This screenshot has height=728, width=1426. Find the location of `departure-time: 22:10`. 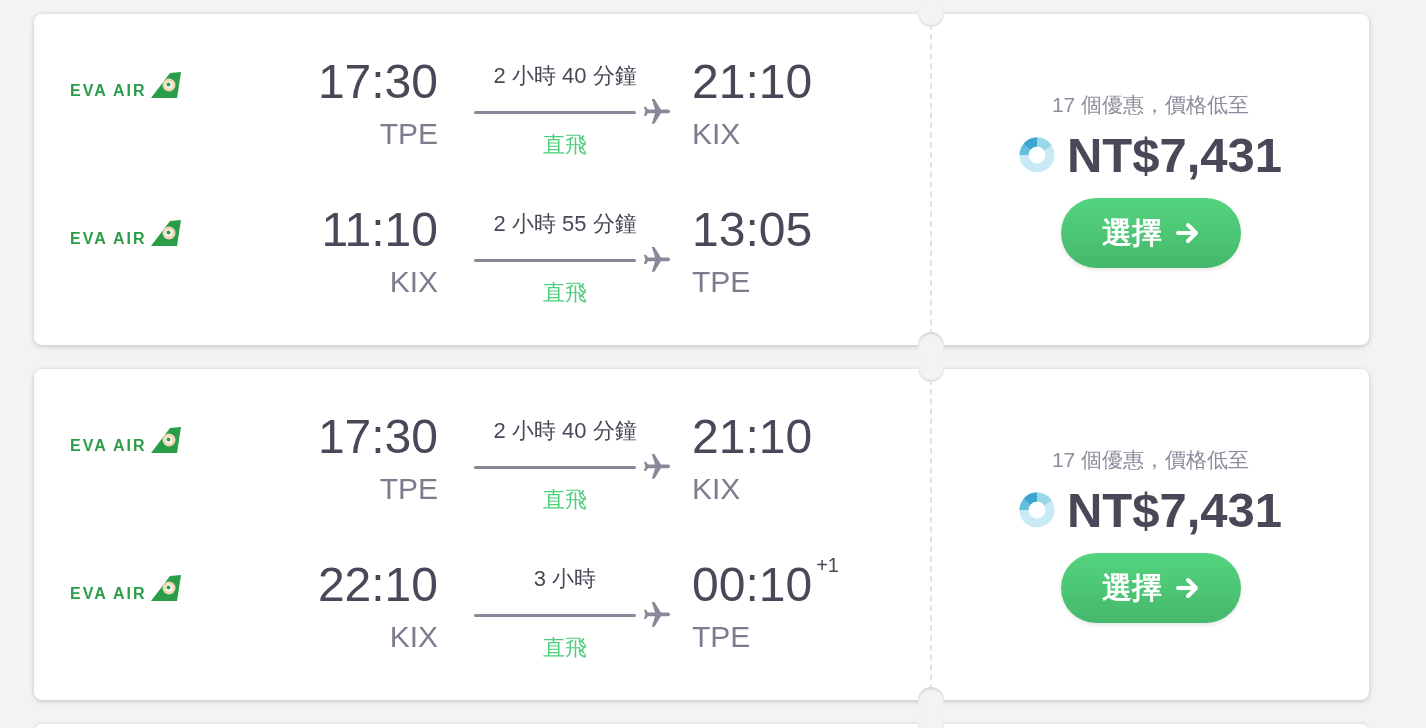

departure-time: 22:10 is located at coordinates (377, 585).